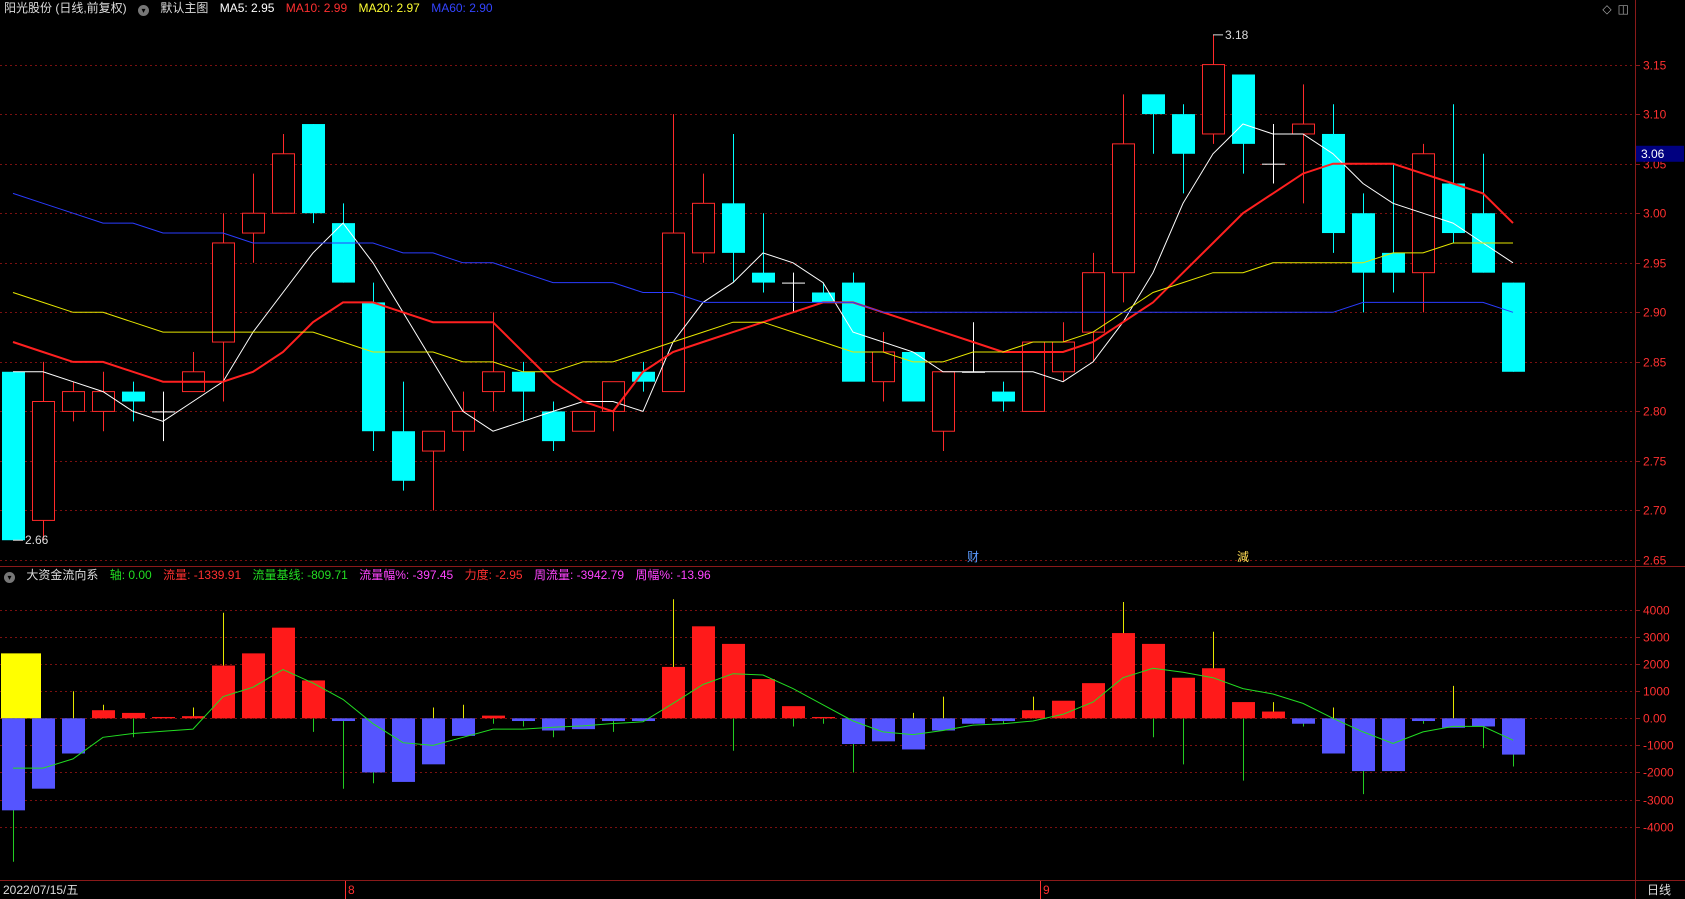 This screenshot has width=1685, height=899. Describe the element at coordinates (673, 575) in the screenshot. I see `weekly-pct-value: 周幅%: -13.96` at that location.